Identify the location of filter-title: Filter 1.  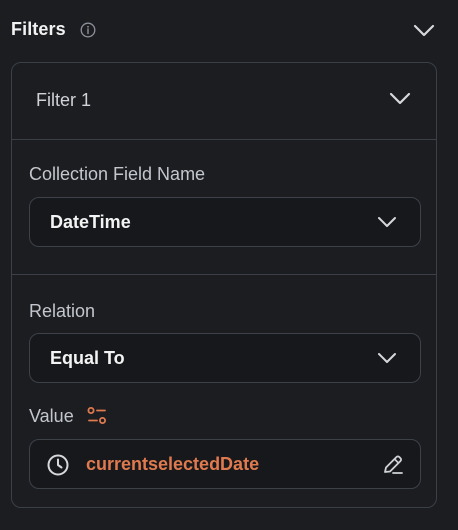
(64, 100).